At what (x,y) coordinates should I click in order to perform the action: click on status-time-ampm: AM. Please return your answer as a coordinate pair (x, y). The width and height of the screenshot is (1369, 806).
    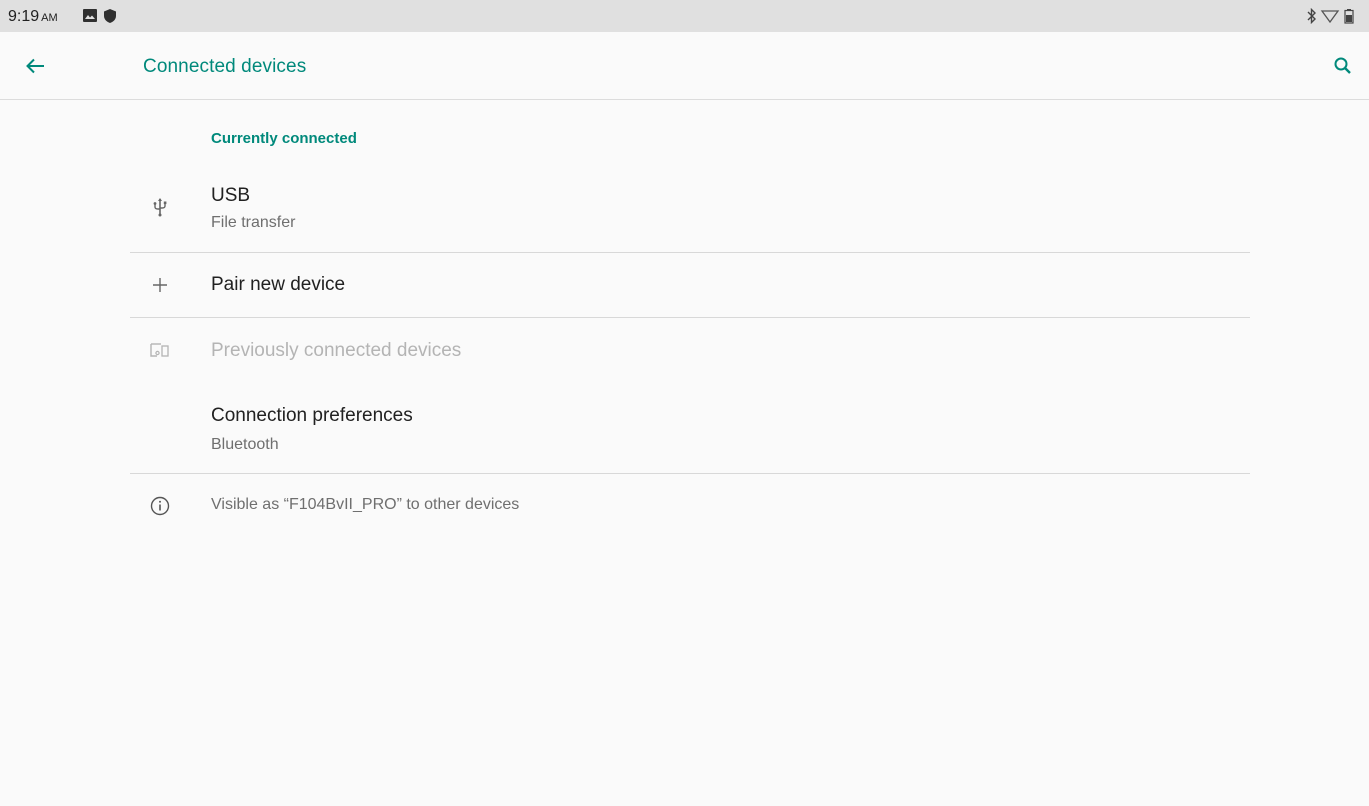
    Looking at the image, I should click on (49, 18).